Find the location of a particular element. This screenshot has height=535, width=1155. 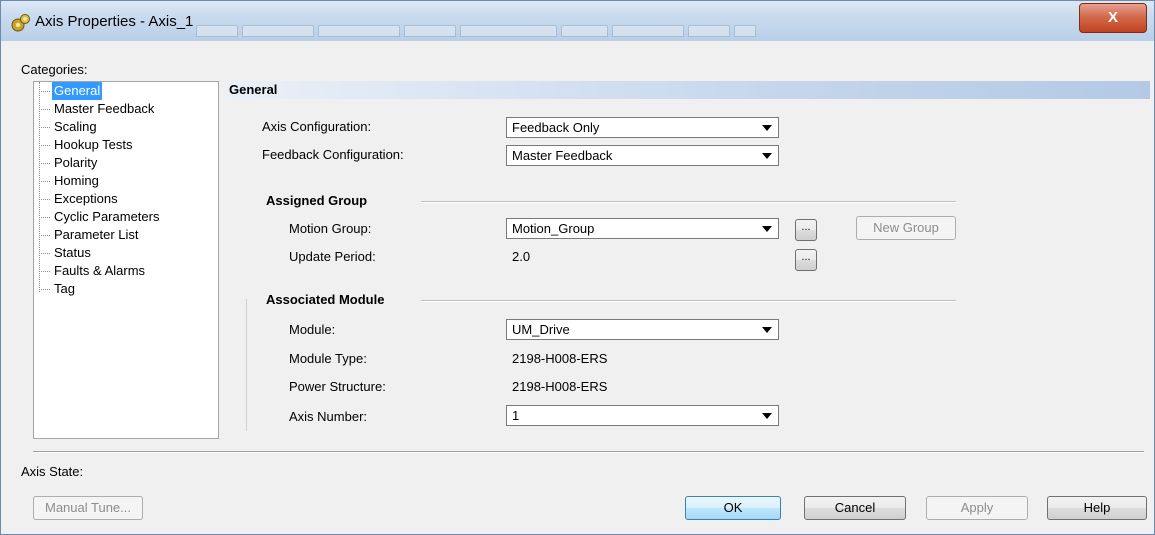

tree-item-label: Polarity is located at coordinates (76, 162).